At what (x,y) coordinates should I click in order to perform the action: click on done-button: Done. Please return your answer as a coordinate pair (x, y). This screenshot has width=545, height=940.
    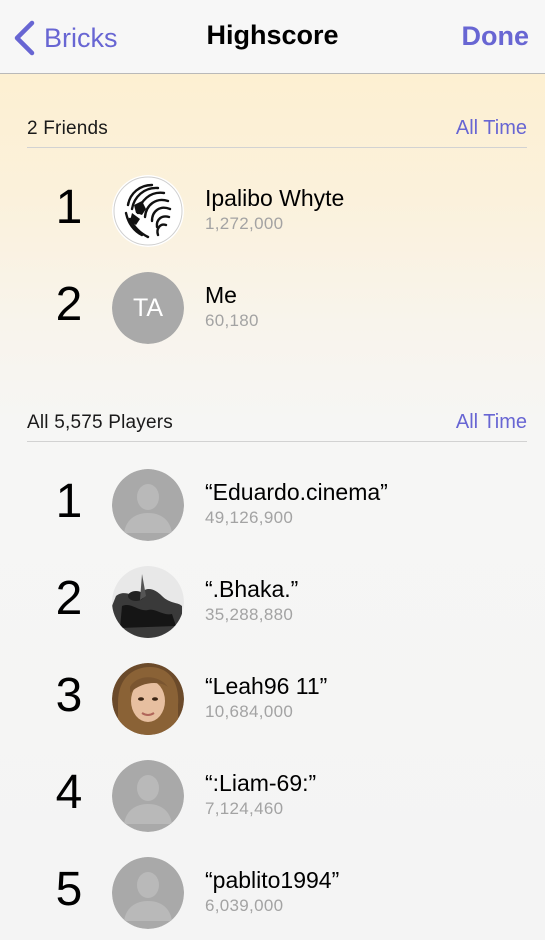
    Looking at the image, I should click on (496, 36).